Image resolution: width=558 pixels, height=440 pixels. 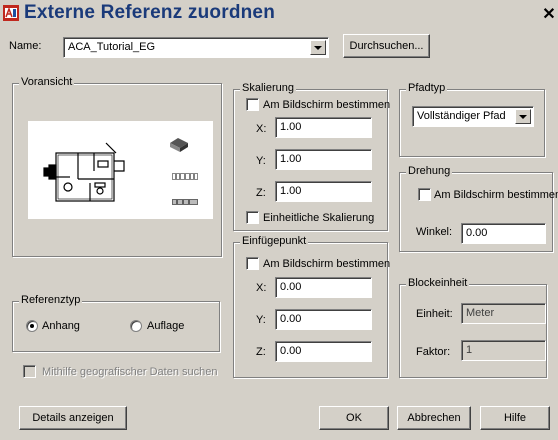 I want to click on path-type-dropdown-button, so click(x=523, y=116).